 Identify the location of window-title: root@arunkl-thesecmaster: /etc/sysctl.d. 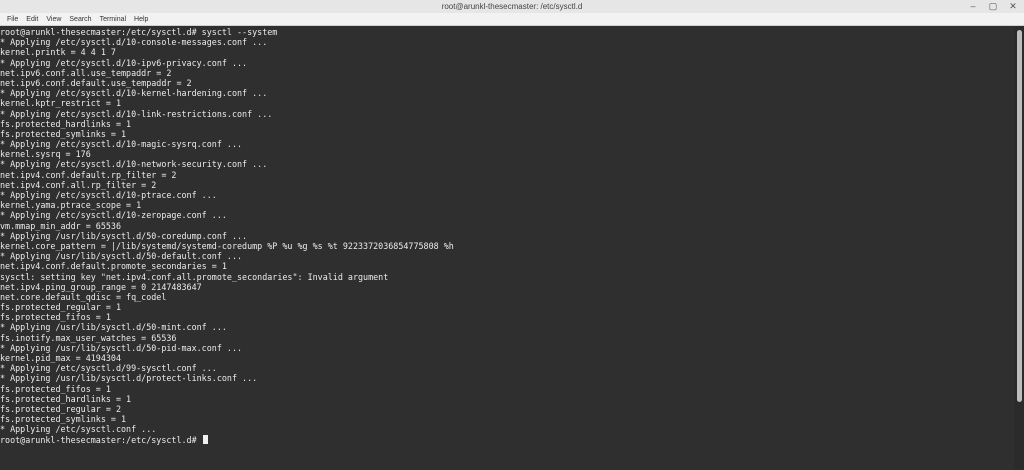
(512, 6).